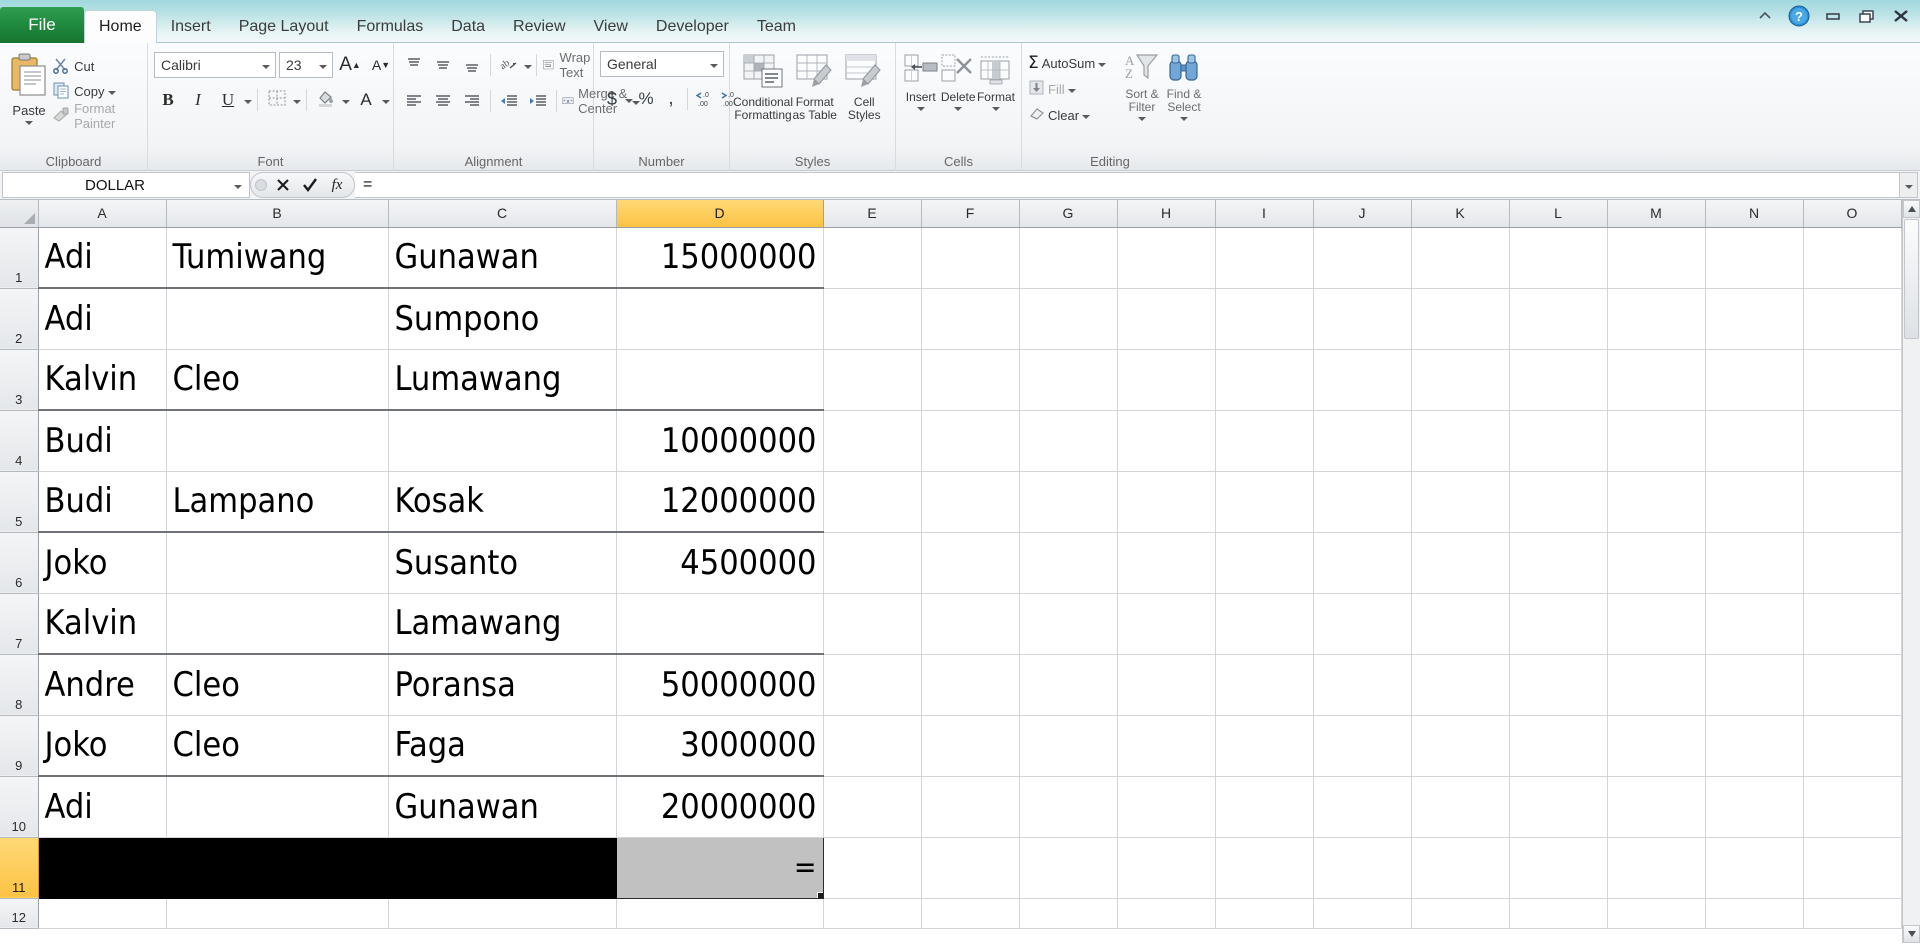  Describe the element at coordinates (502, 319) in the screenshot. I see `cell-C2: Sumpono` at that location.